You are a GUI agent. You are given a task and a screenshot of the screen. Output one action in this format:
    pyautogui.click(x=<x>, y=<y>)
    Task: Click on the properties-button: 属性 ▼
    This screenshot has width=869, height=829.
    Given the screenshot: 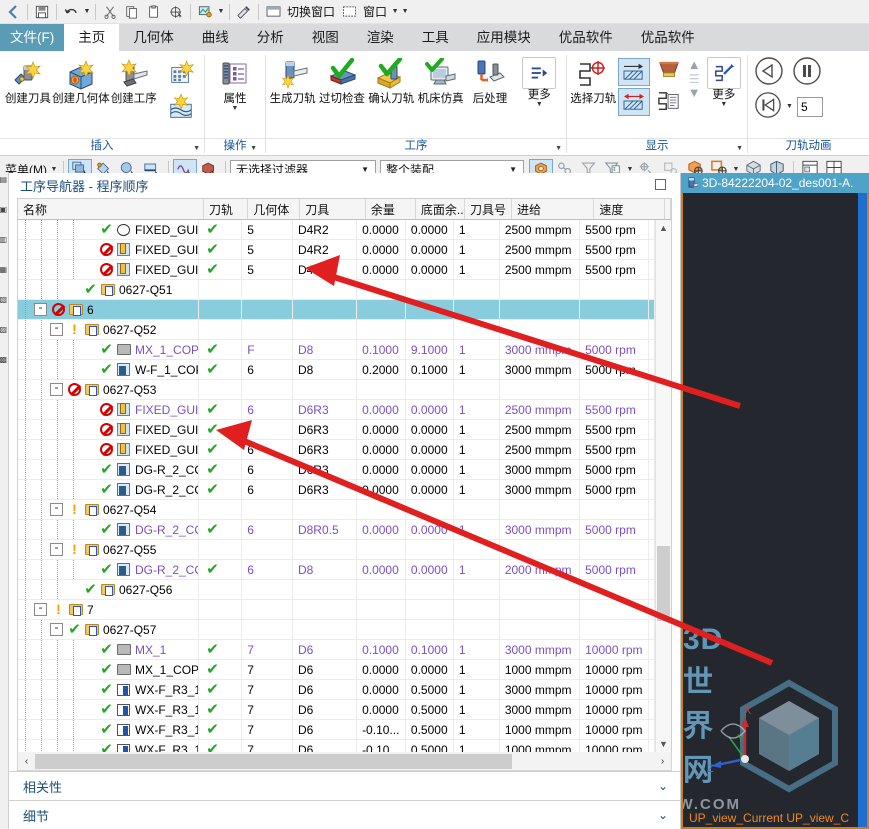 What is the action you would take?
    pyautogui.click(x=235, y=83)
    